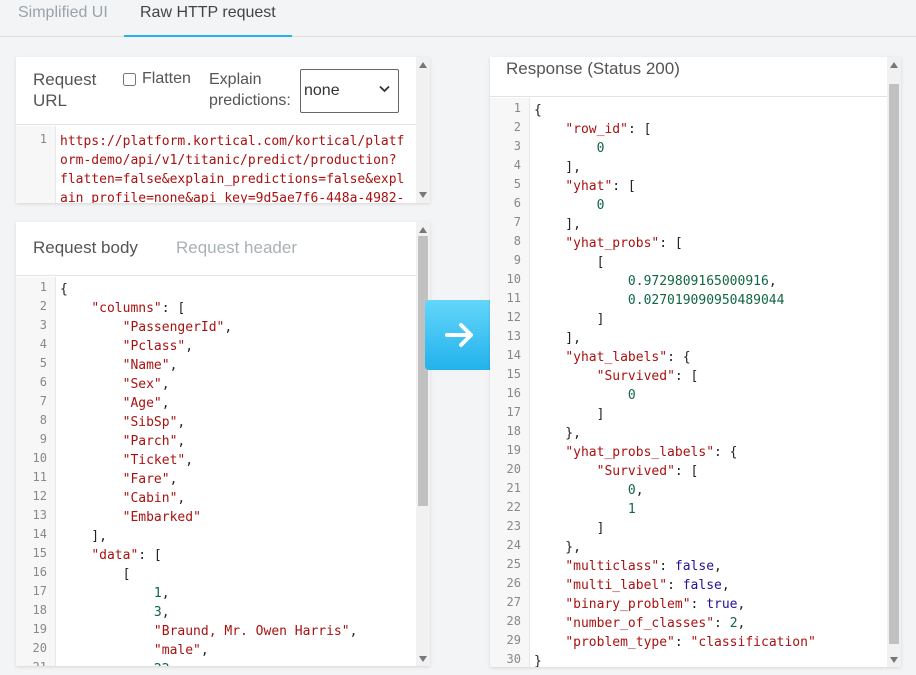 This screenshot has height=675, width=916. I want to click on line-number: 1, so click(43, 287).